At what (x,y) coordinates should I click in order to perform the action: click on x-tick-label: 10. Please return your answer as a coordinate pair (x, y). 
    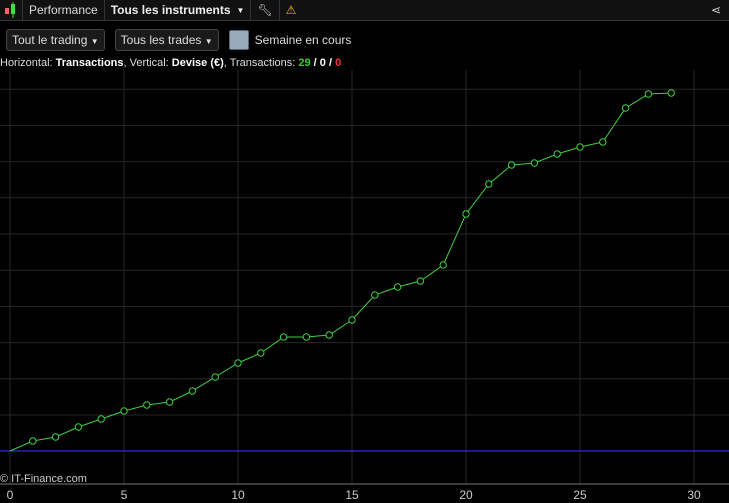
    Looking at the image, I should click on (238, 495).